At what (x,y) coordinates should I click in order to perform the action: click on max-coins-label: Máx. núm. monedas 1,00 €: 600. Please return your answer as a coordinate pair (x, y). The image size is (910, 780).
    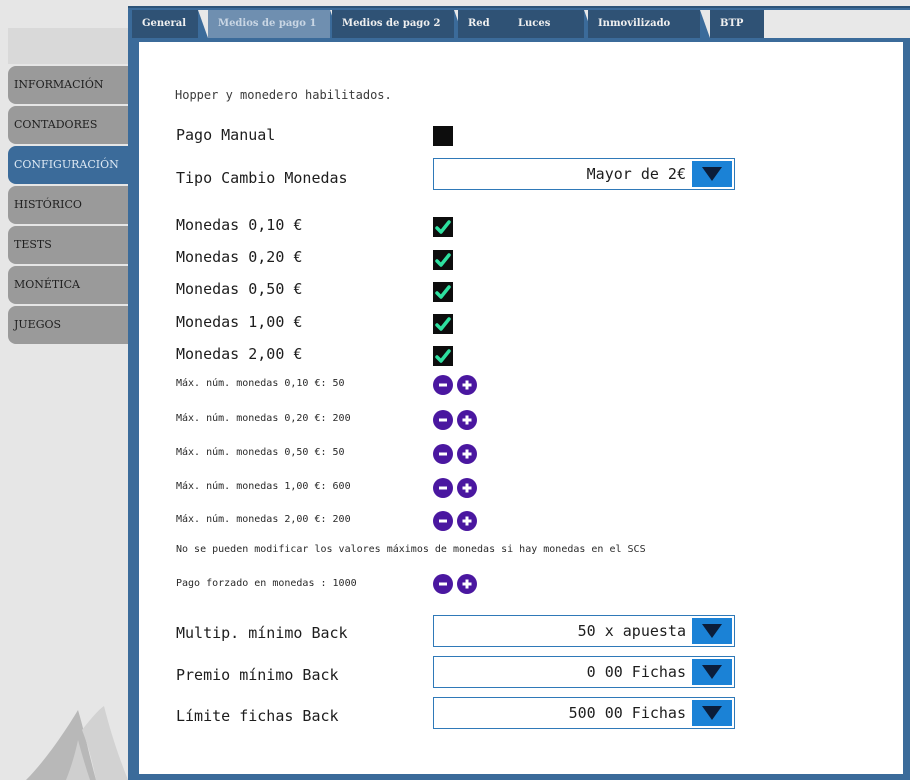
    Looking at the image, I should click on (263, 486).